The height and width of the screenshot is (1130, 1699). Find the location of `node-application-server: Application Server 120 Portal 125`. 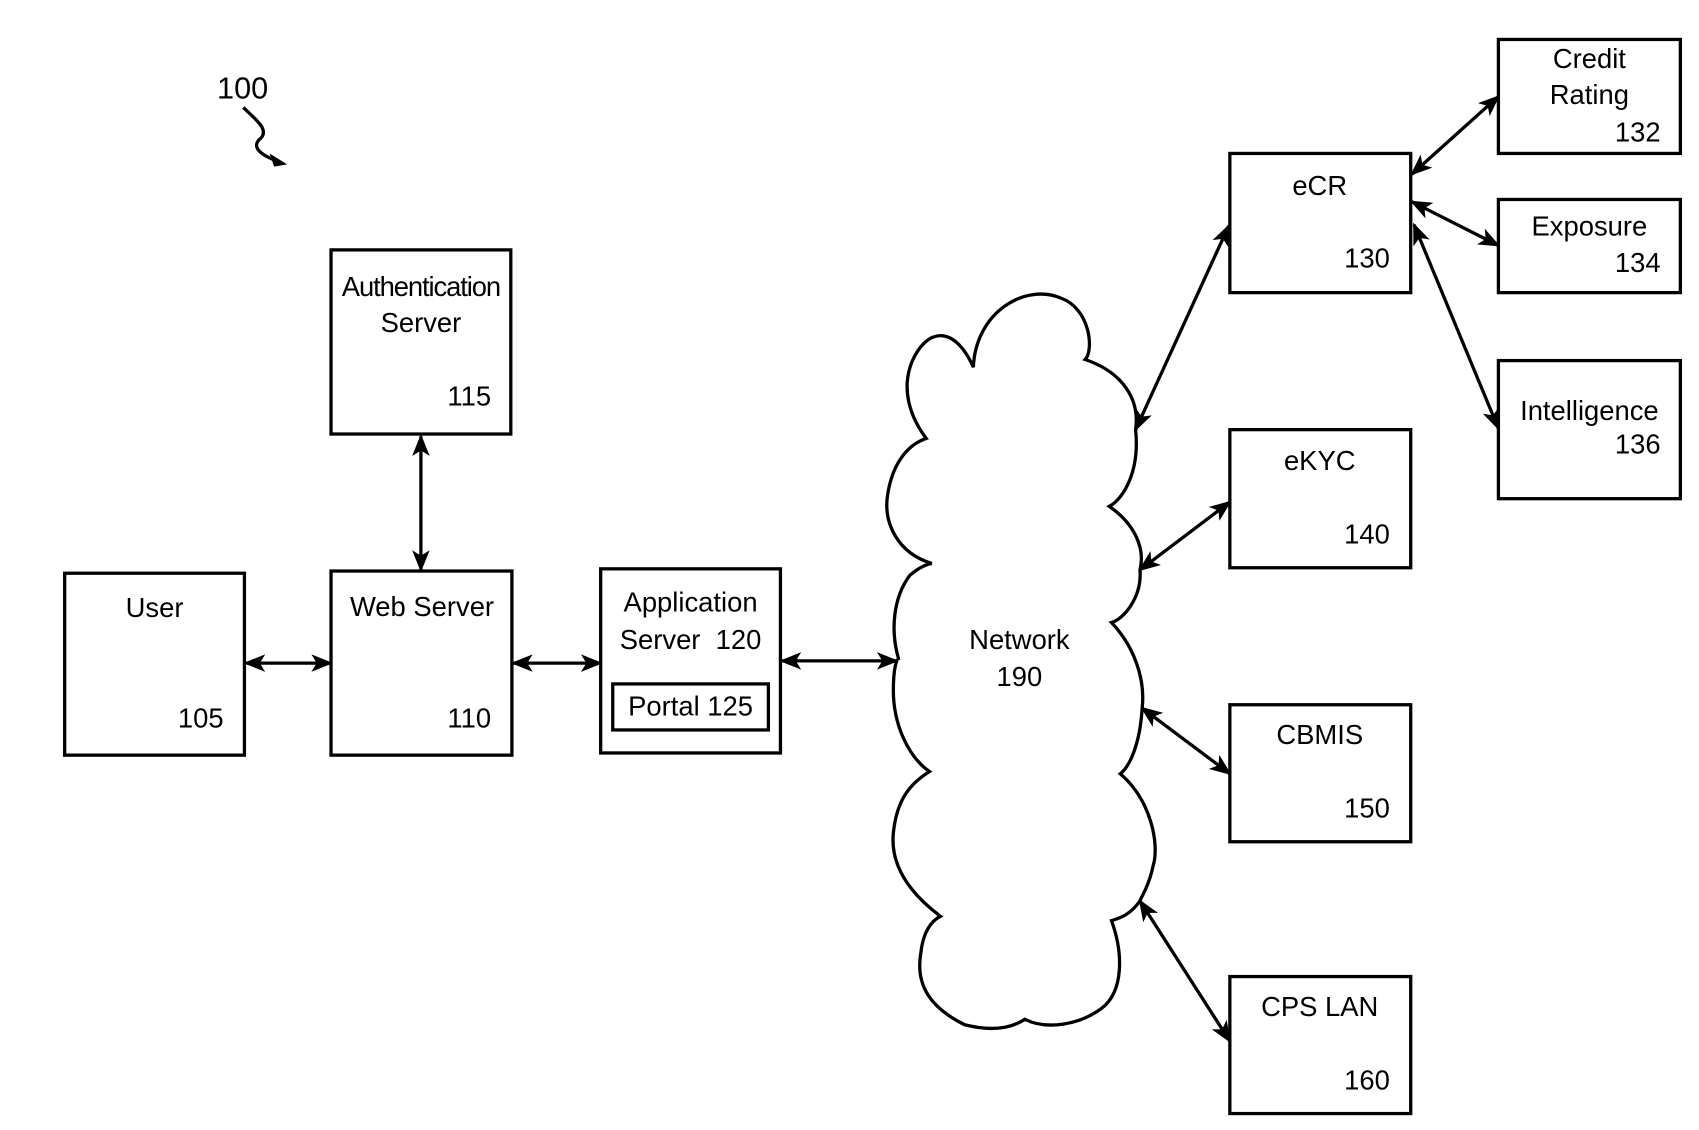

node-application-server: Application Server 120 Portal 125 is located at coordinates (691, 661).